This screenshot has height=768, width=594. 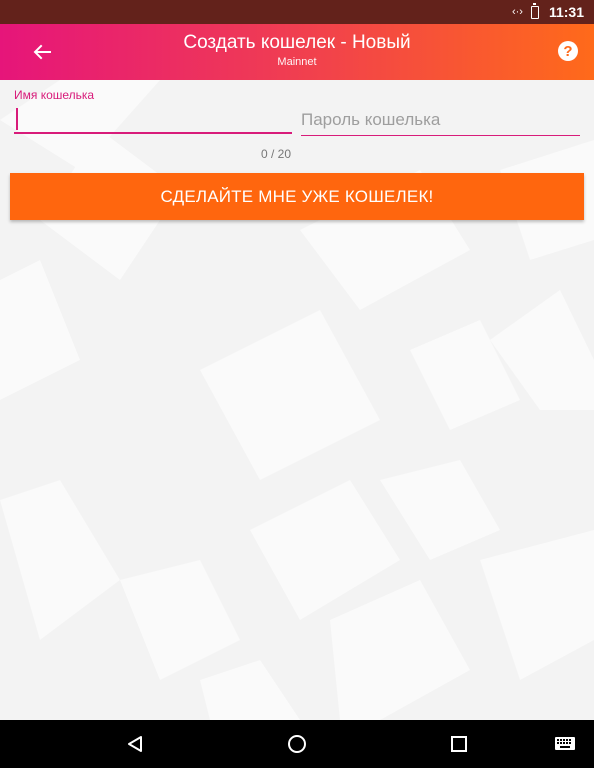 I want to click on create-wallet-button: СДЕЛАЙТЕ МНЕ УЖЕ КОШЕЛЕК!, so click(x=297, y=196).